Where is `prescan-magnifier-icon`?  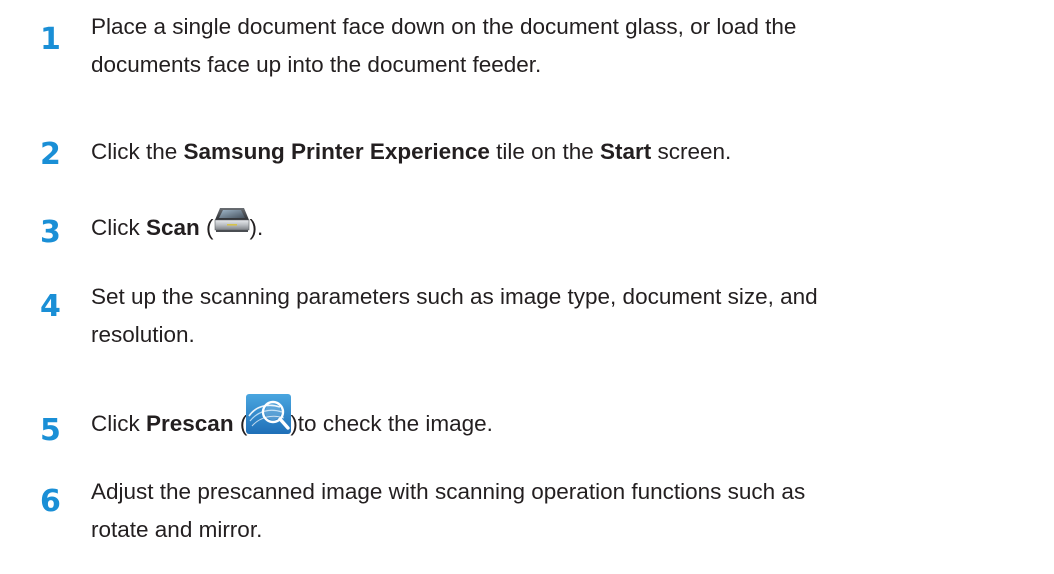 prescan-magnifier-icon is located at coordinates (269, 422).